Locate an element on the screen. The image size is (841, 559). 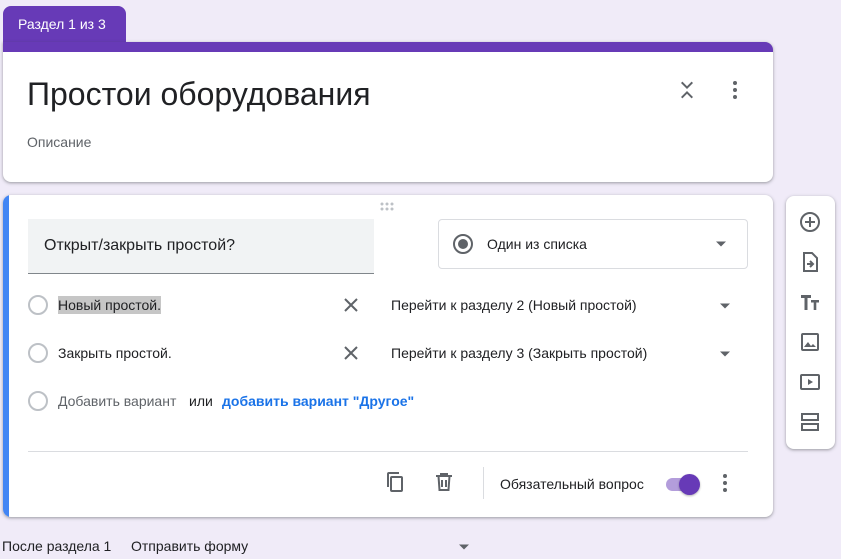
after-section-select: Отправить форму is located at coordinates (189, 546).